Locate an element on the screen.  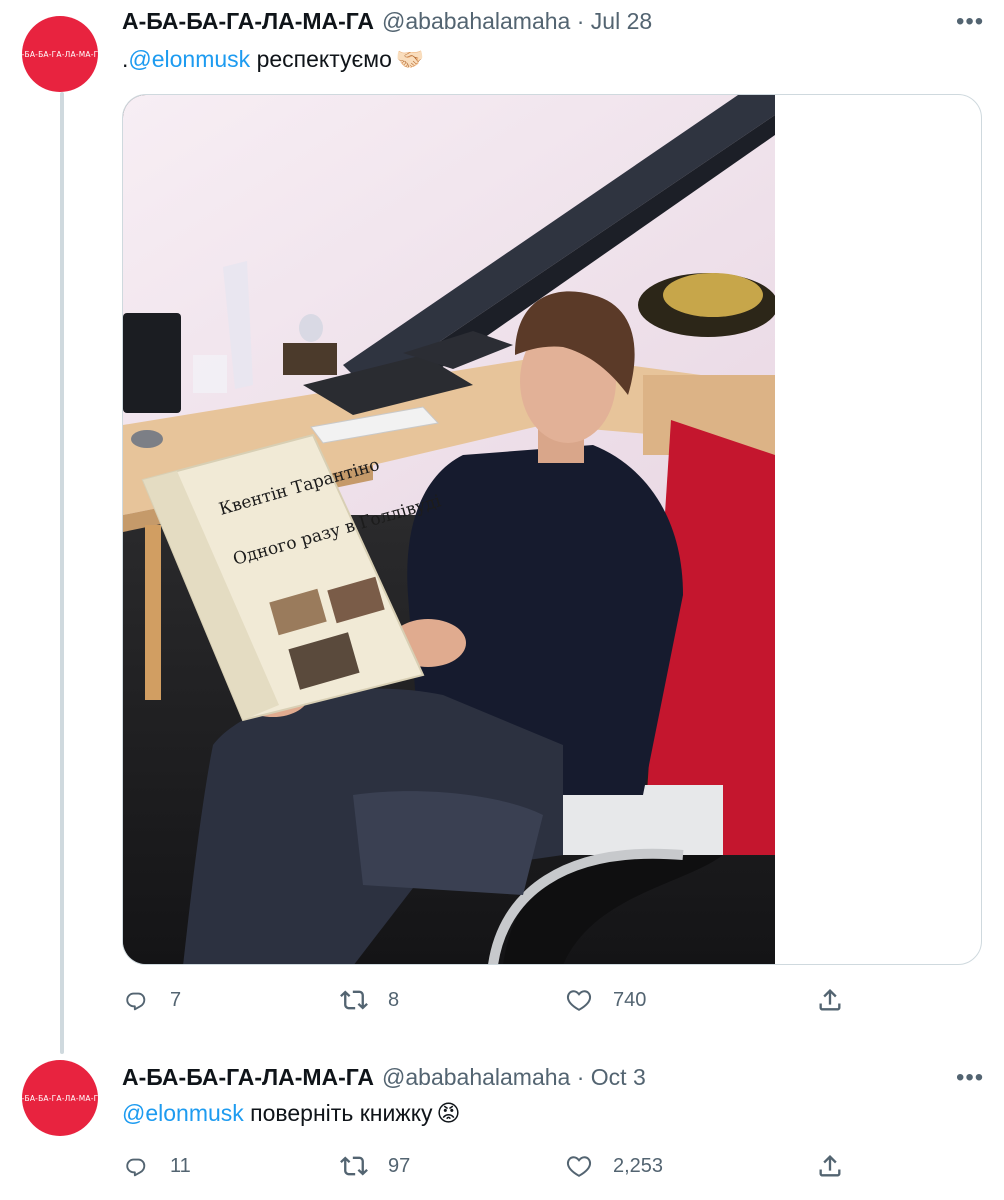
thread-line is located at coordinates (62, 573).